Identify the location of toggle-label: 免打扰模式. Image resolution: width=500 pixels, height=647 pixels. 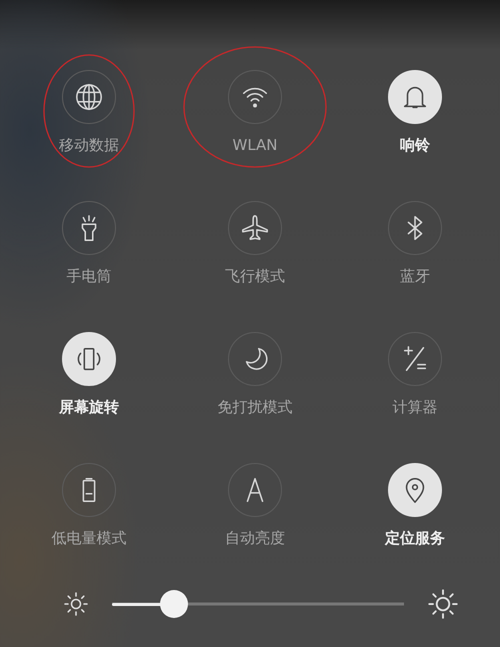
(255, 407).